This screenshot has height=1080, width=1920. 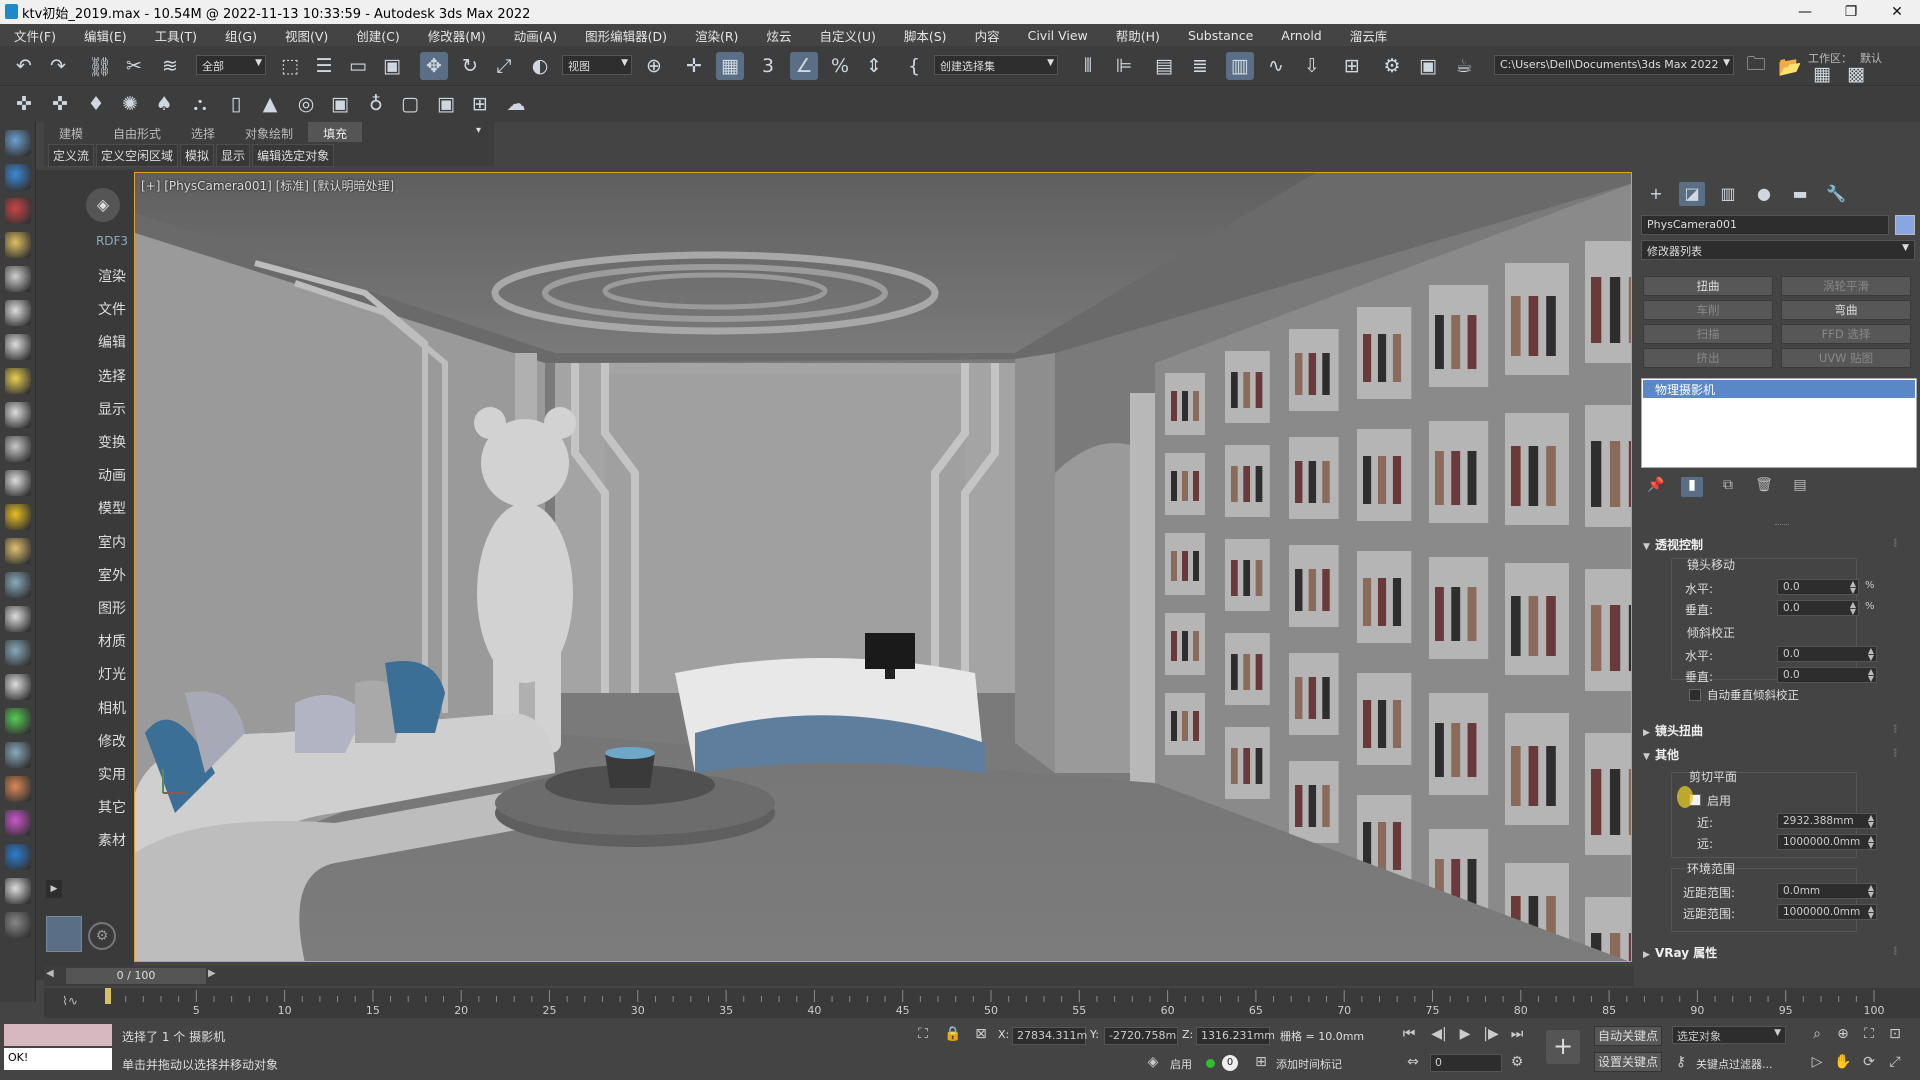 I want to click on zoom-extents-all-icon: ⊡, so click(x=1895, y=1035).